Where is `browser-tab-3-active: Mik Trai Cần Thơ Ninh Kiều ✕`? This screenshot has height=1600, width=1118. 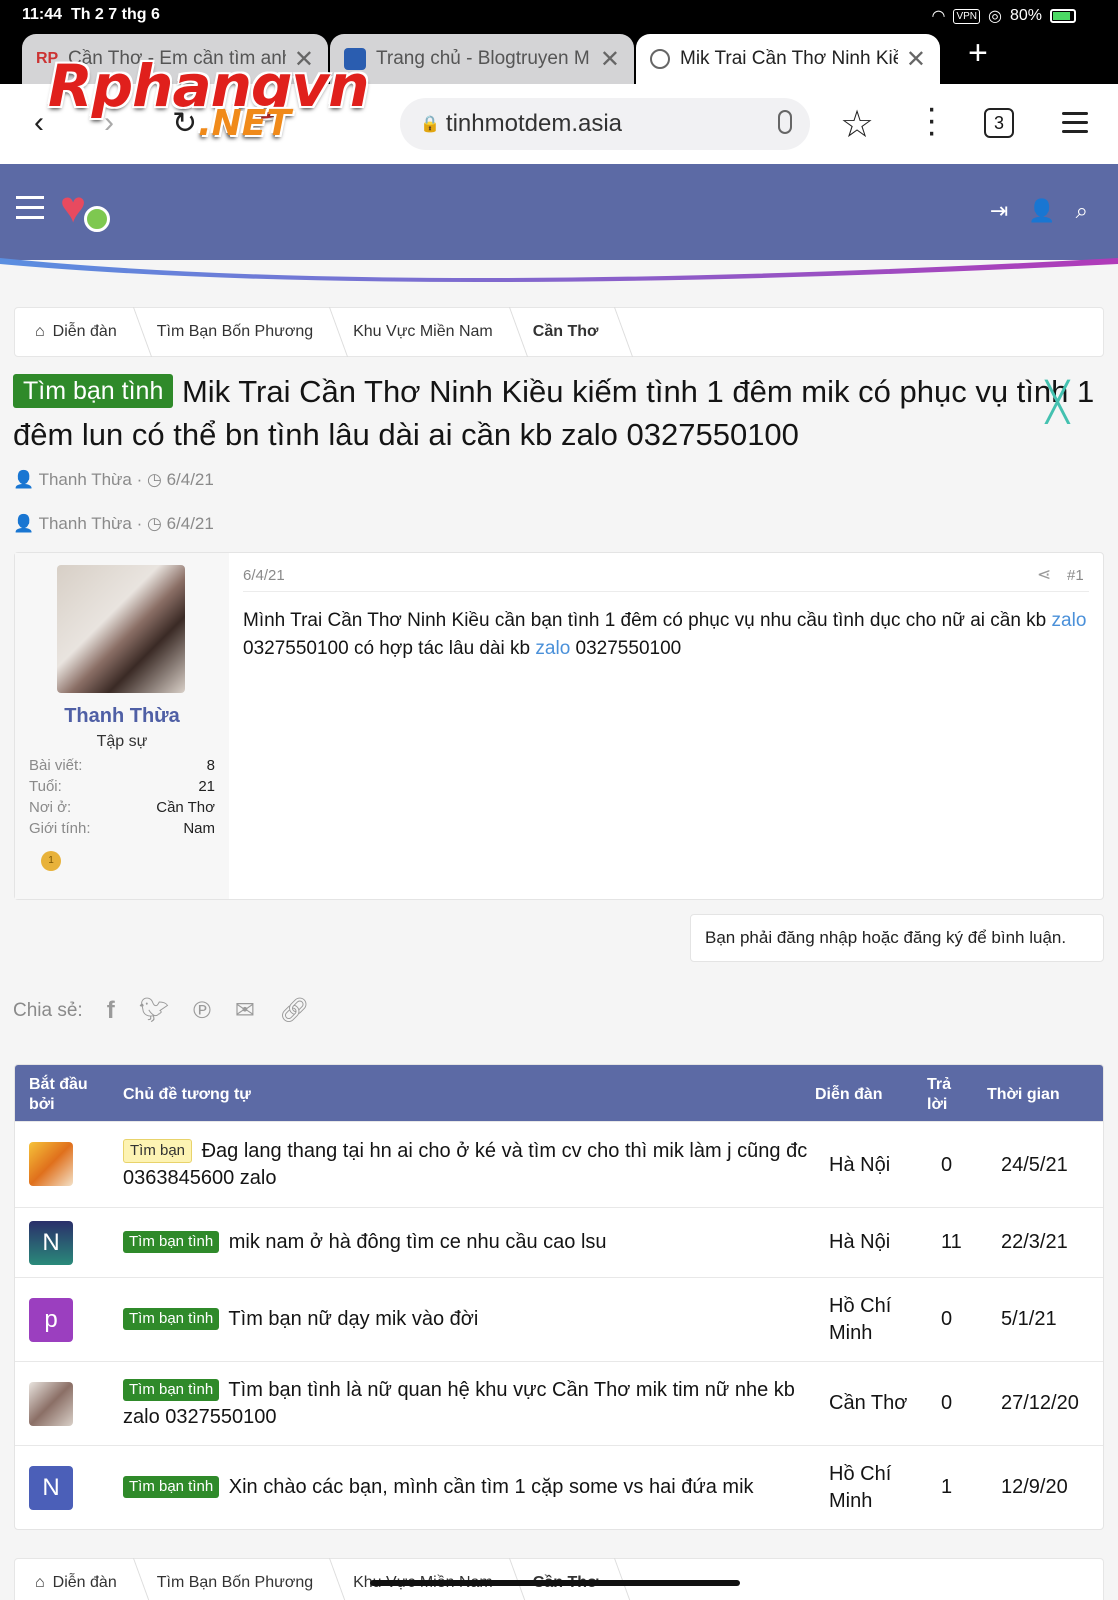
browser-tab-3-active: Mik Trai Cần Thơ Ninh Kiều ✕ is located at coordinates (788, 59).